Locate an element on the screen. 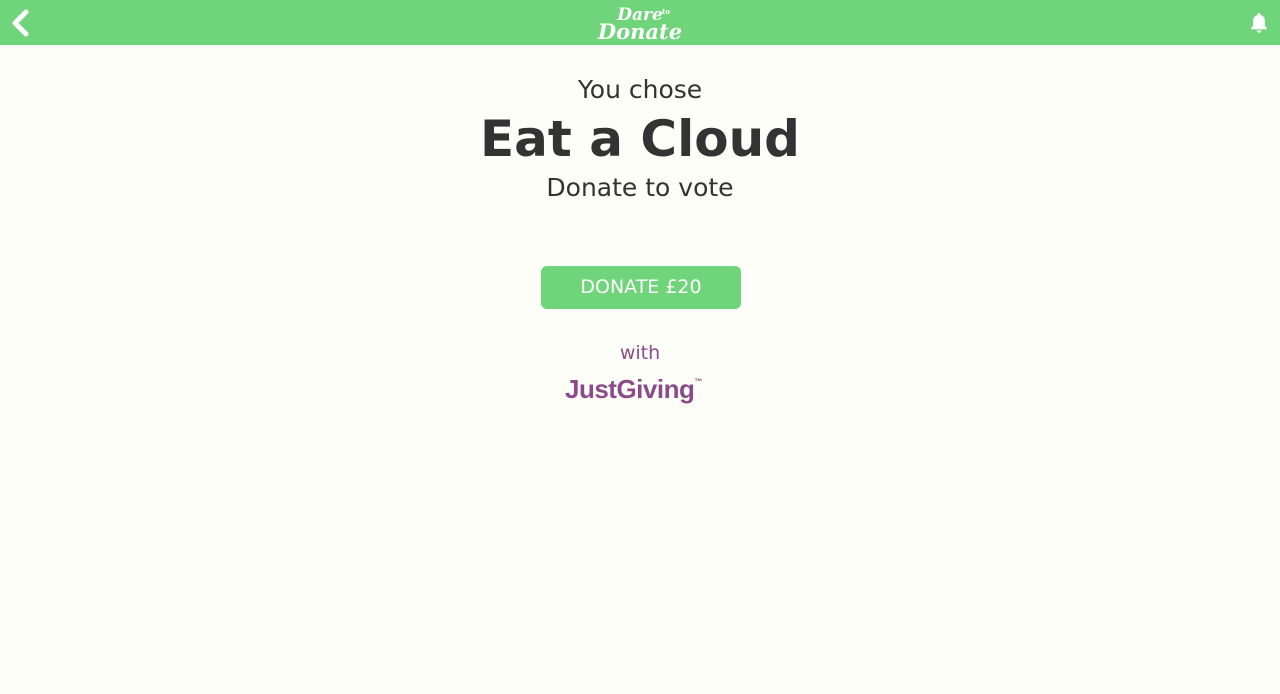  justgiving-logo: JustGiving™ is located at coordinates (641, 385).